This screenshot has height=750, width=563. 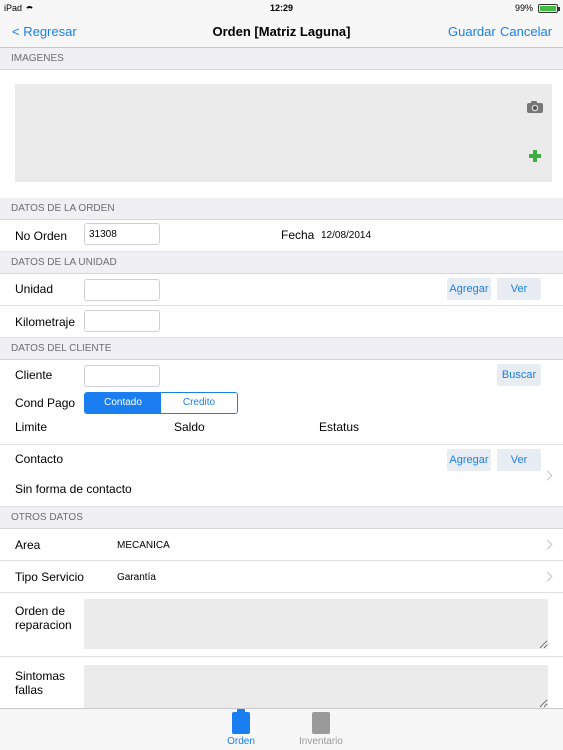 I want to click on add-image-icon, so click(x=535, y=156).